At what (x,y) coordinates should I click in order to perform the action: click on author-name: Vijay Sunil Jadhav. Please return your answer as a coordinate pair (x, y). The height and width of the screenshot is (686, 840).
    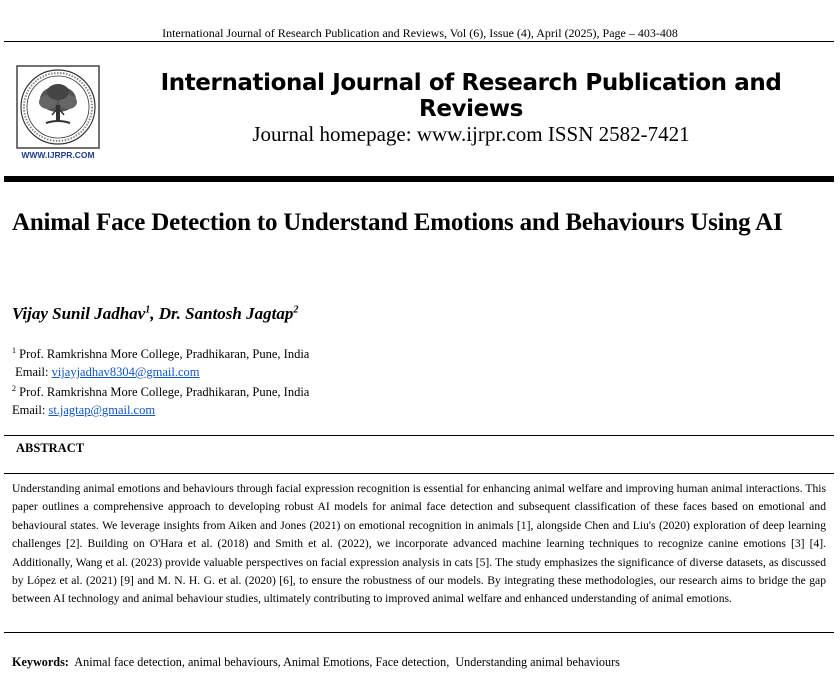
    Looking at the image, I should click on (79, 313).